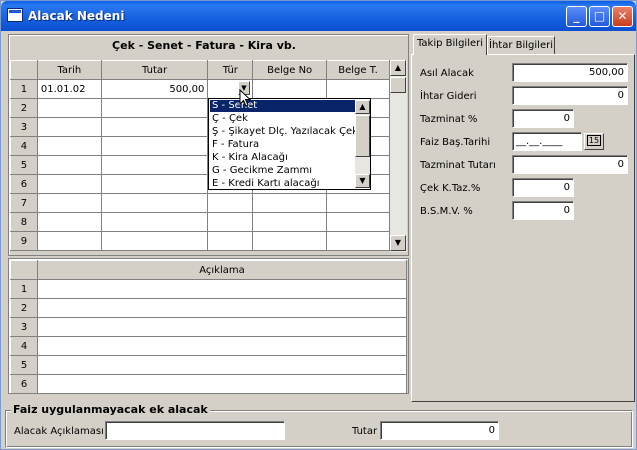 The image size is (637, 450). What do you see at coordinates (447, 73) in the screenshot?
I see `asil-alacak-label: Asıl Alacak` at bounding box center [447, 73].